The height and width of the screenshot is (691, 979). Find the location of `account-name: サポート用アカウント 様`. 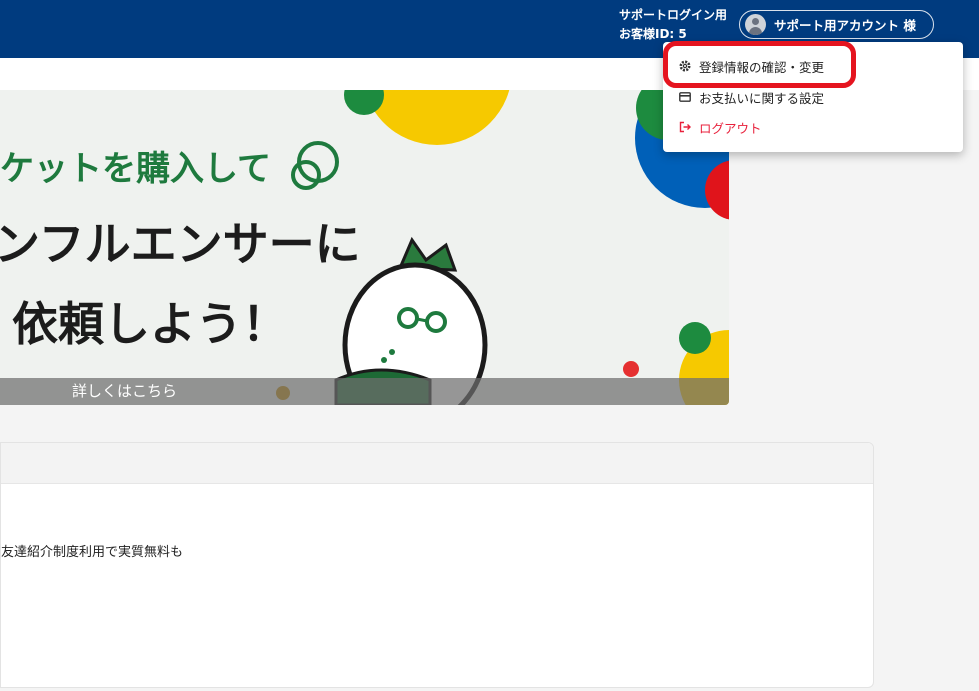

account-name: サポート用アカウント 様 is located at coordinates (845, 25).